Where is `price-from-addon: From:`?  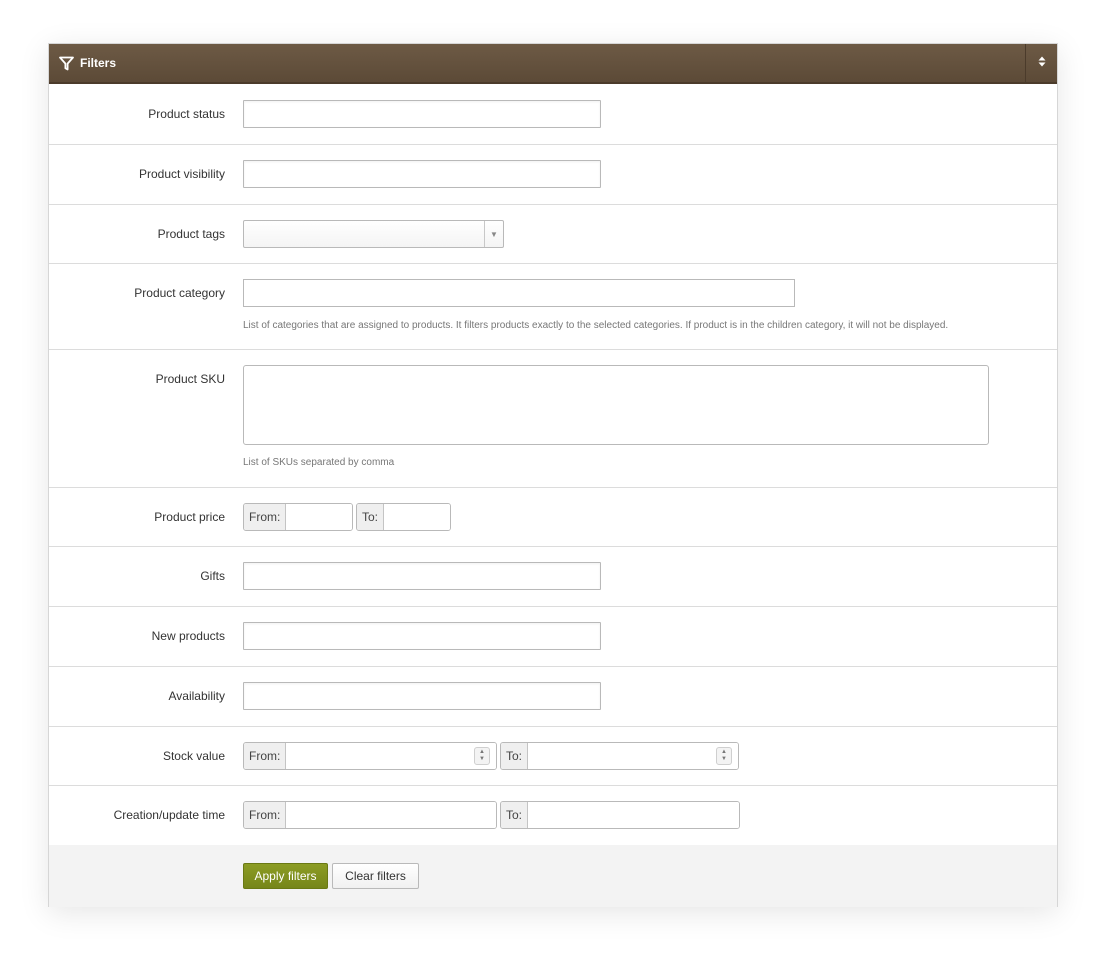
price-from-addon: From: is located at coordinates (265, 517).